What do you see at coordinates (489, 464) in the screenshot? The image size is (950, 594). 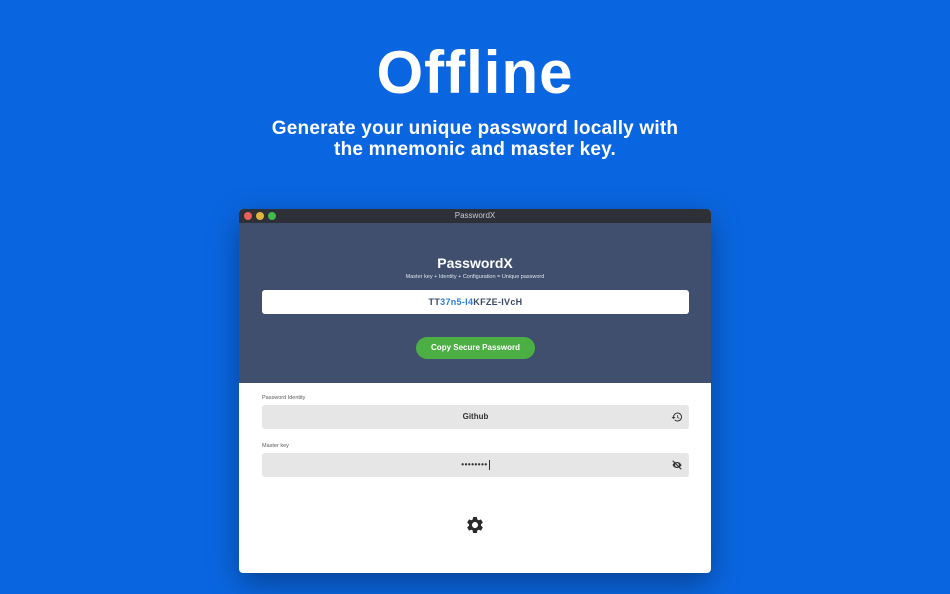 I see `text-caret` at bounding box center [489, 464].